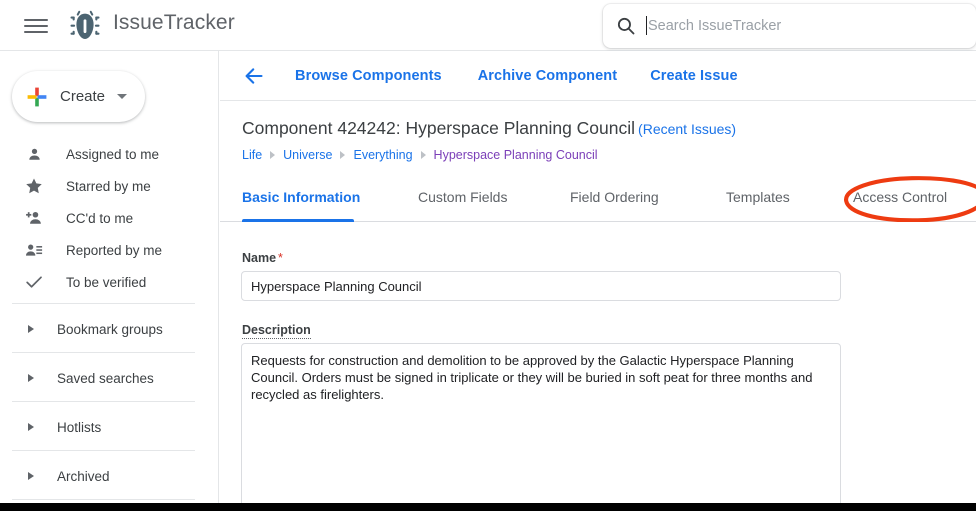  I want to click on person-list-icon, so click(34, 250).